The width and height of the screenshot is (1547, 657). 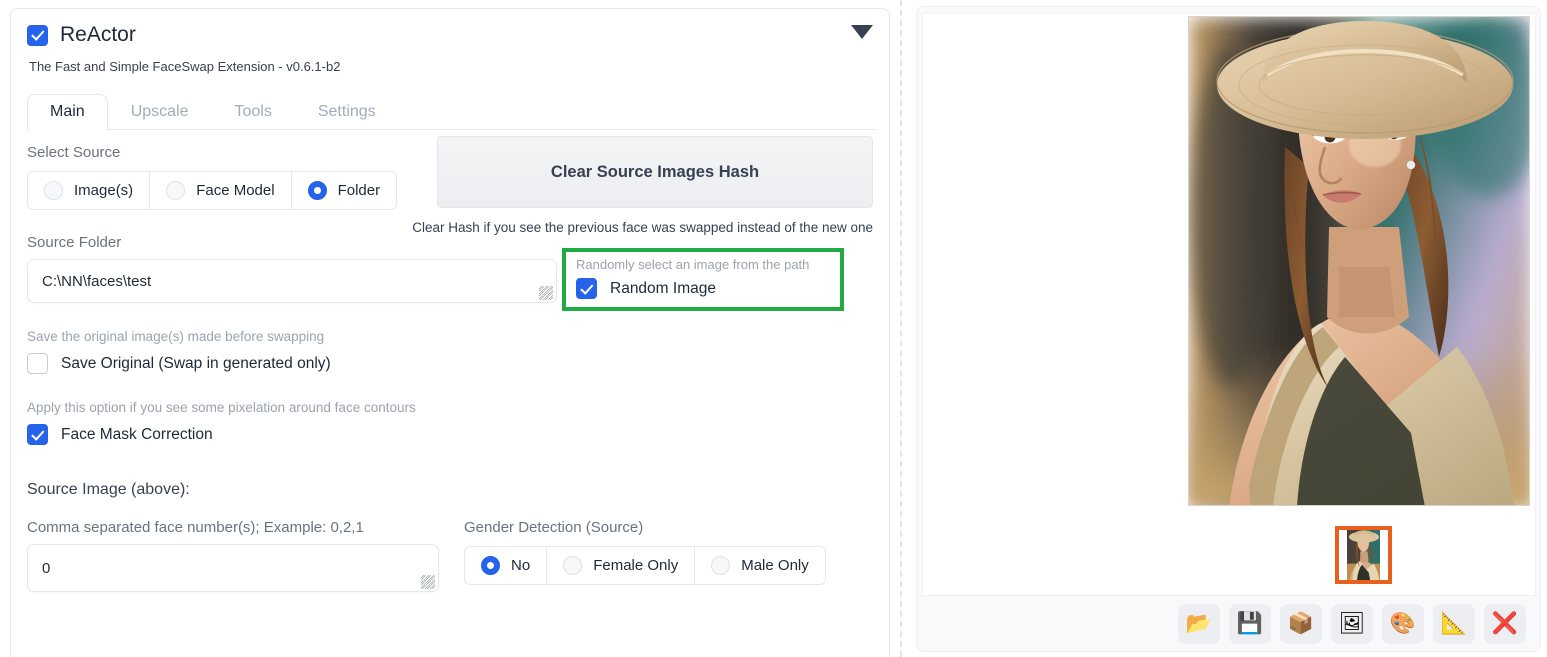 I want to click on source-folder-input: C:\NN\faces\test, so click(x=292, y=281).